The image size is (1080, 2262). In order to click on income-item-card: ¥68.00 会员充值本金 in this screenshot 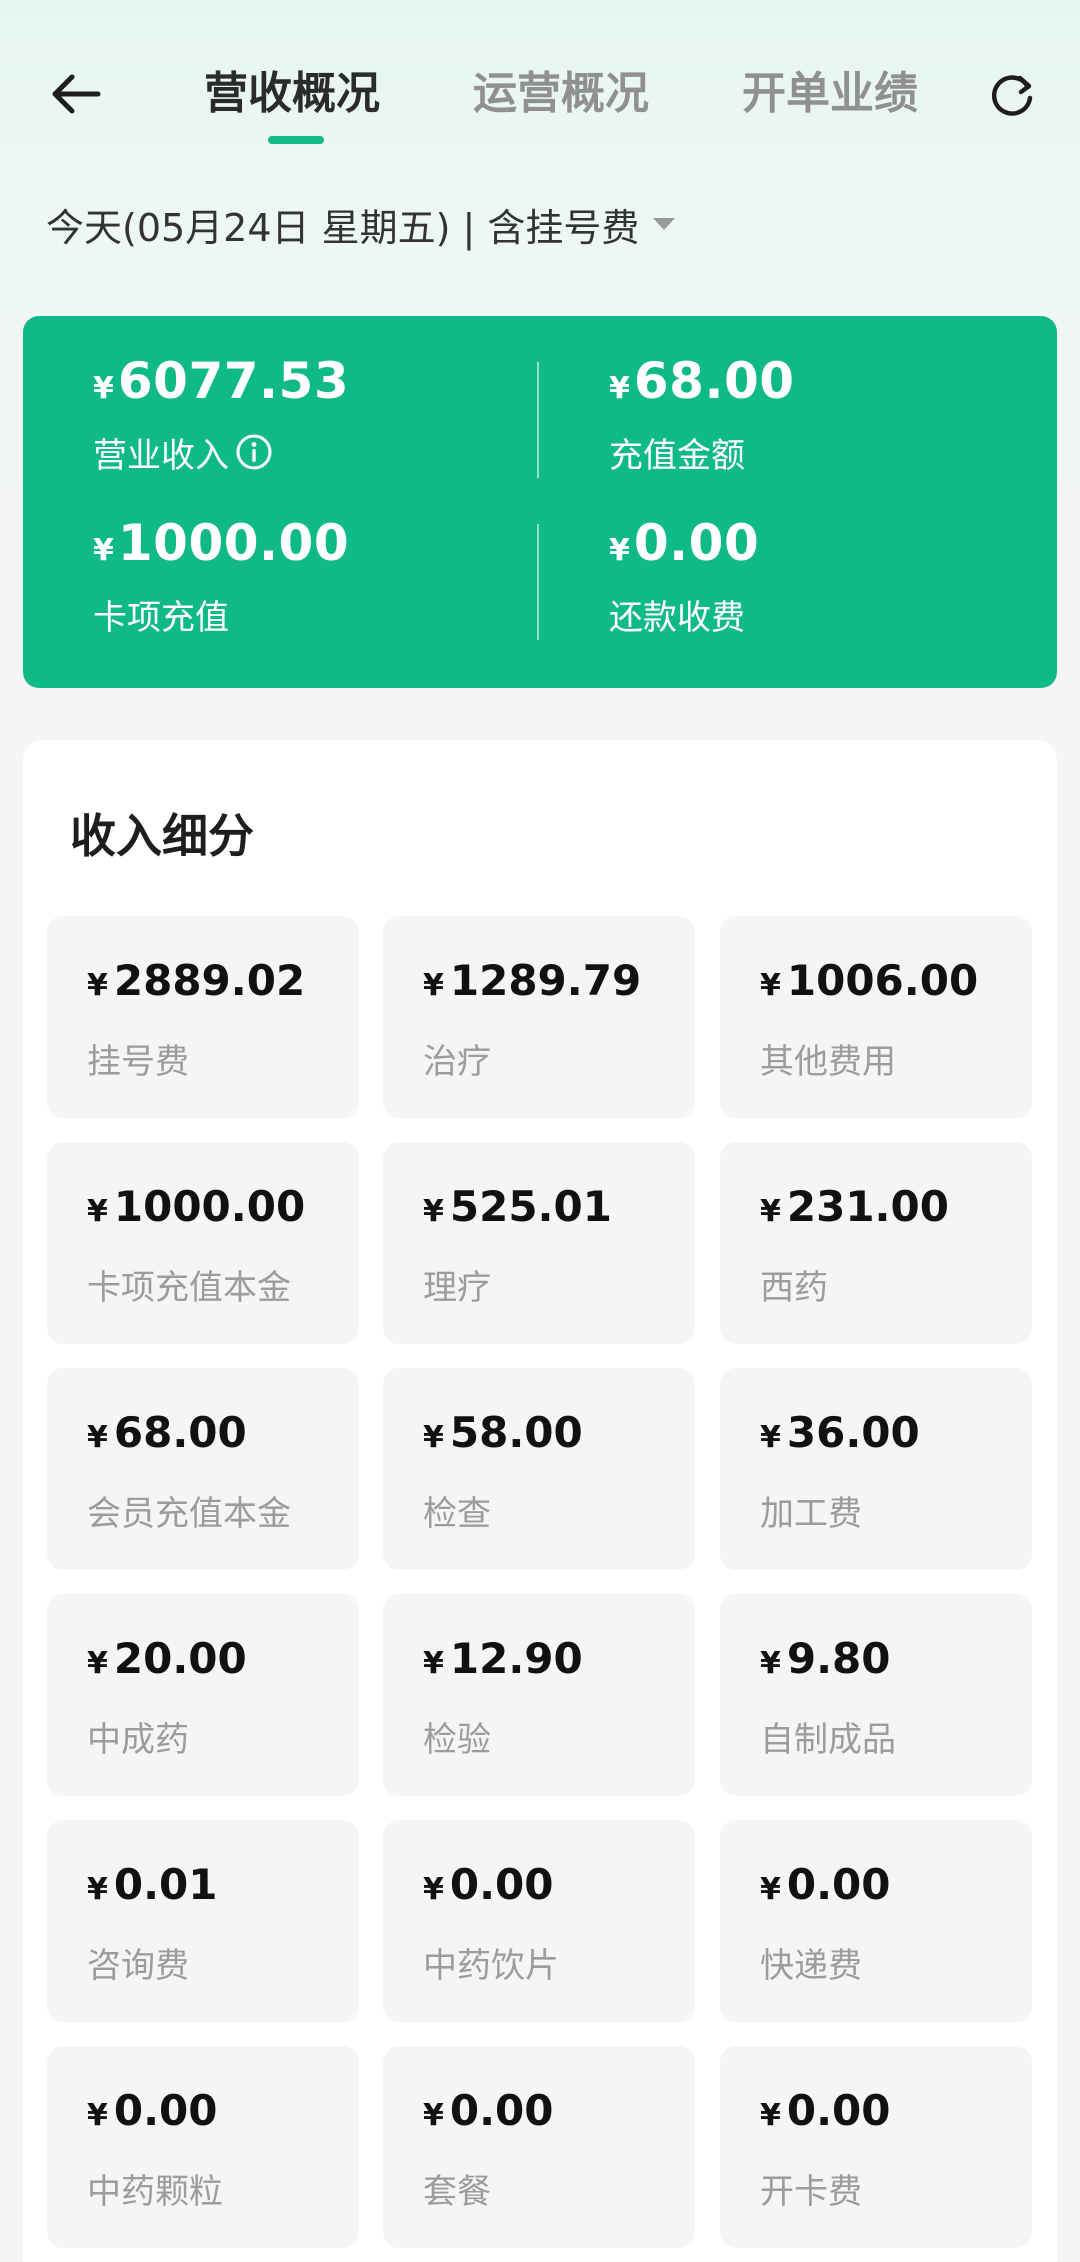, I will do `click(203, 1469)`.